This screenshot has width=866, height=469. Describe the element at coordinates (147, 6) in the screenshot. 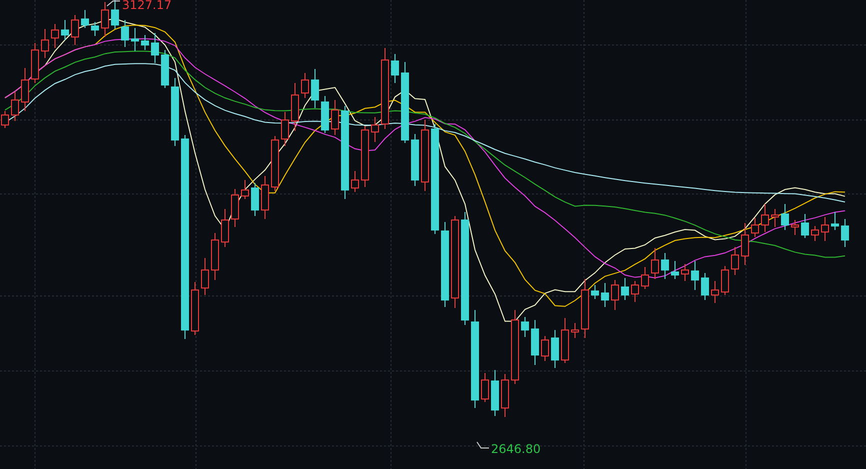

I see `high-price-label: 3127.17` at that location.